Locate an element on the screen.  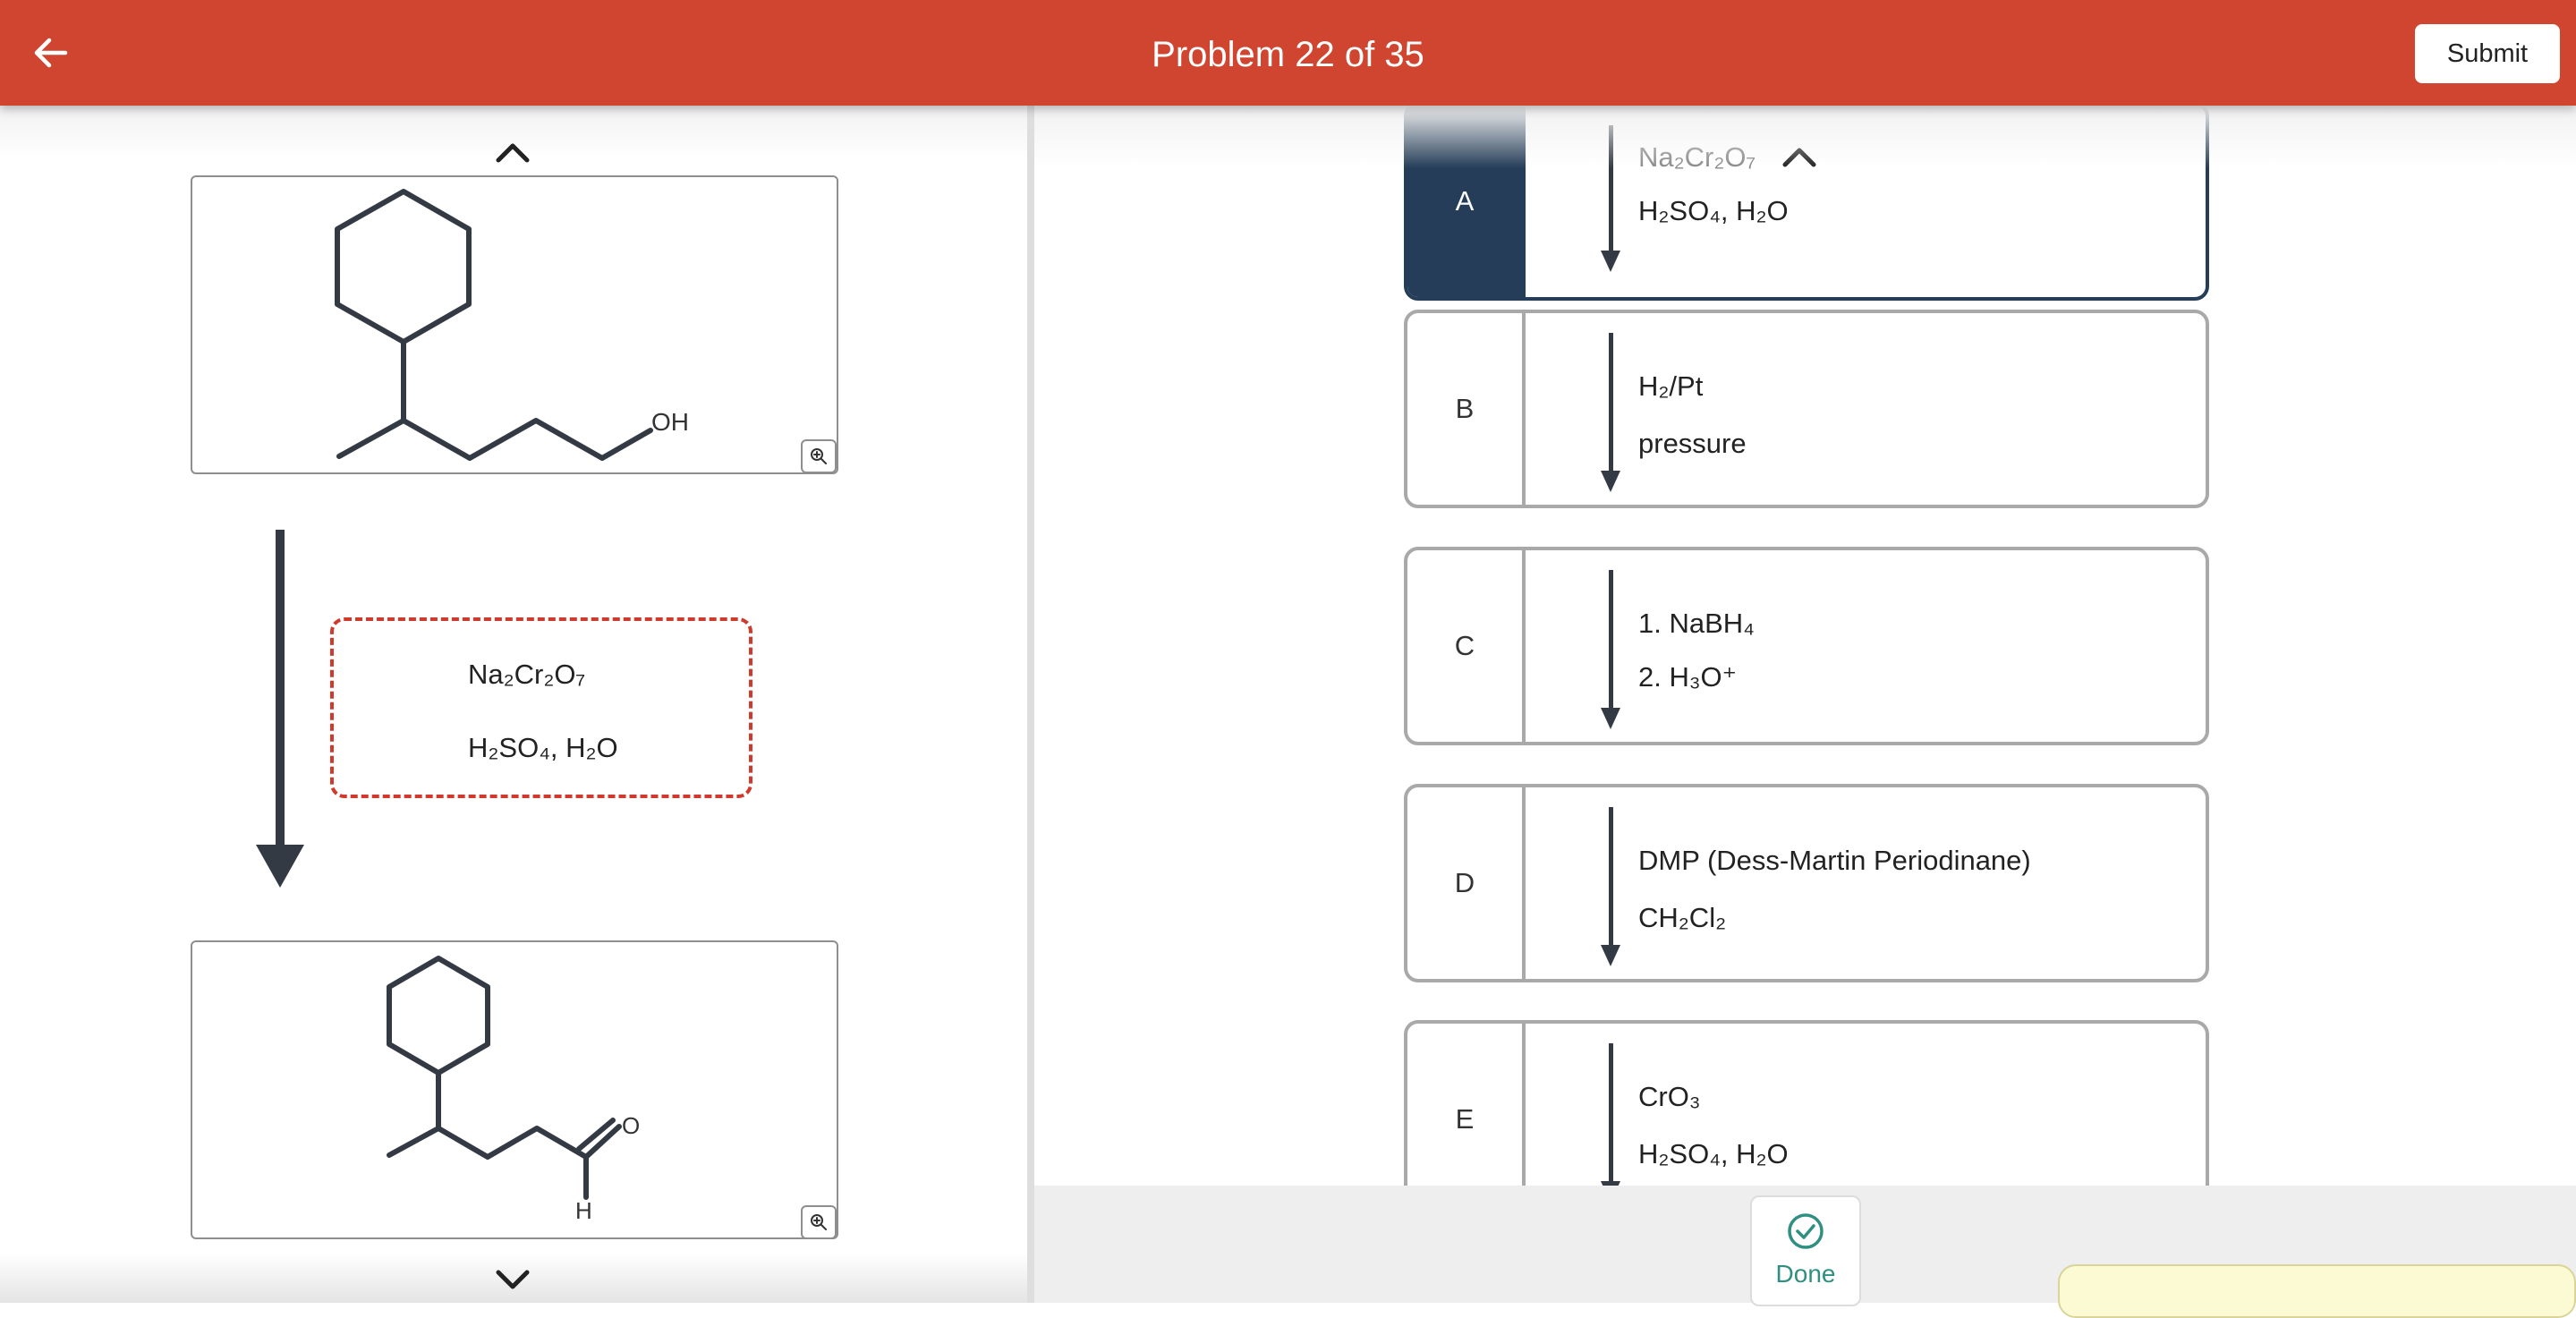
zoom-product-button is located at coordinates (819, 1222).